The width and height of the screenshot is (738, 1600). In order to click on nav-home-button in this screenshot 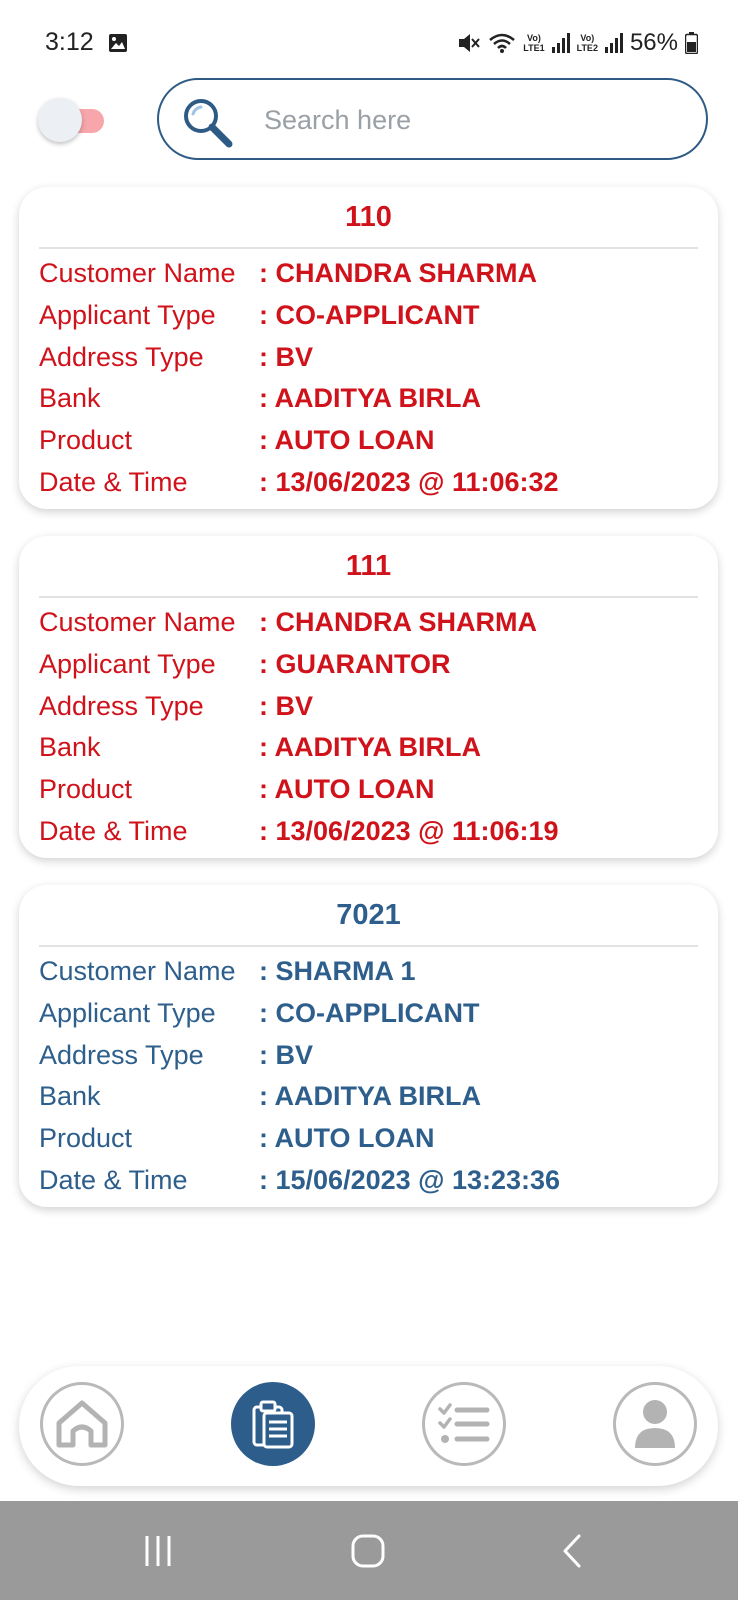, I will do `click(82, 1424)`.